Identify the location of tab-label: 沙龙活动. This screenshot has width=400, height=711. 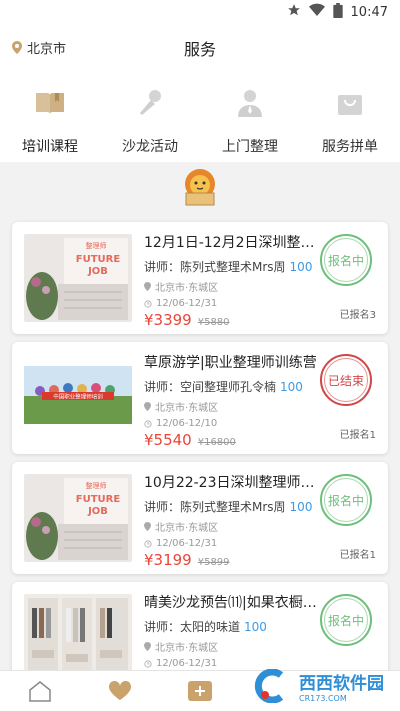
(150, 147).